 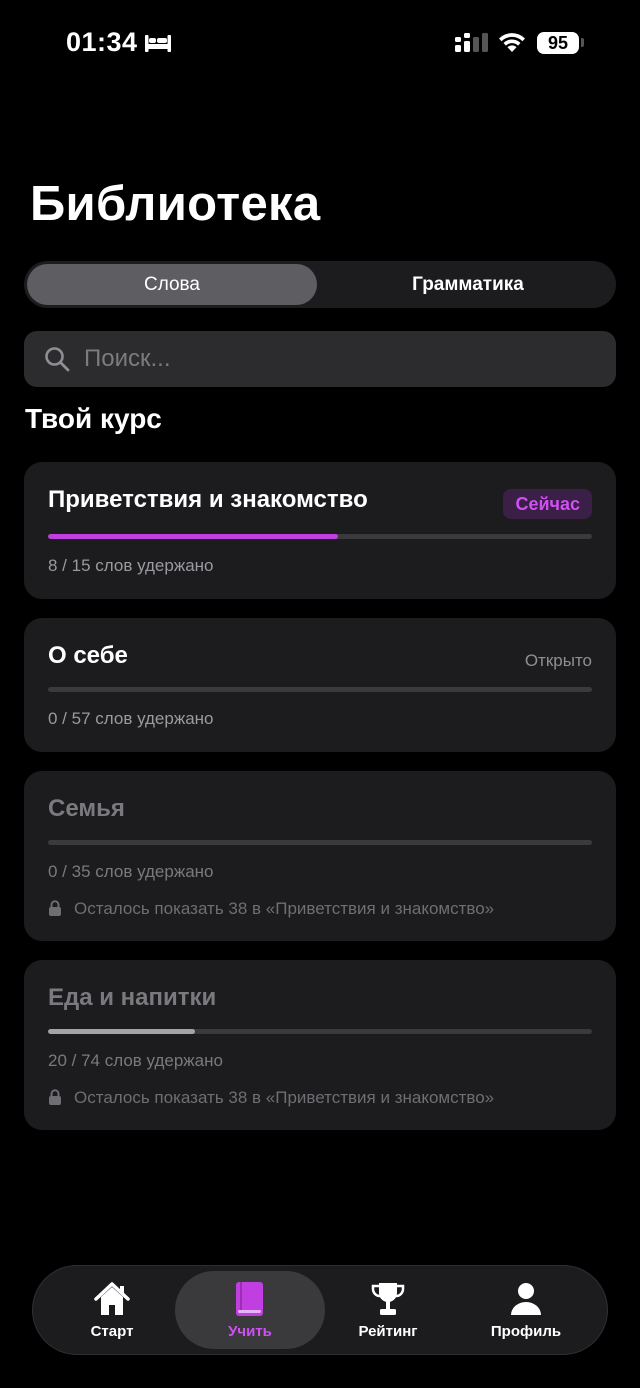 I want to click on course-title: Семья, so click(x=86, y=808).